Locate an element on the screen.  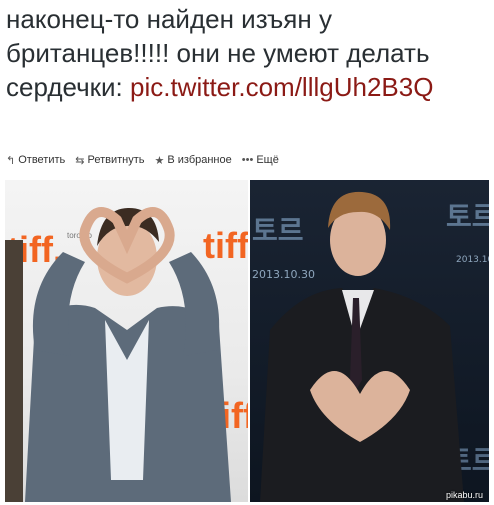
tiff-logo-right: tiff. is located at coordinates (225, 245).